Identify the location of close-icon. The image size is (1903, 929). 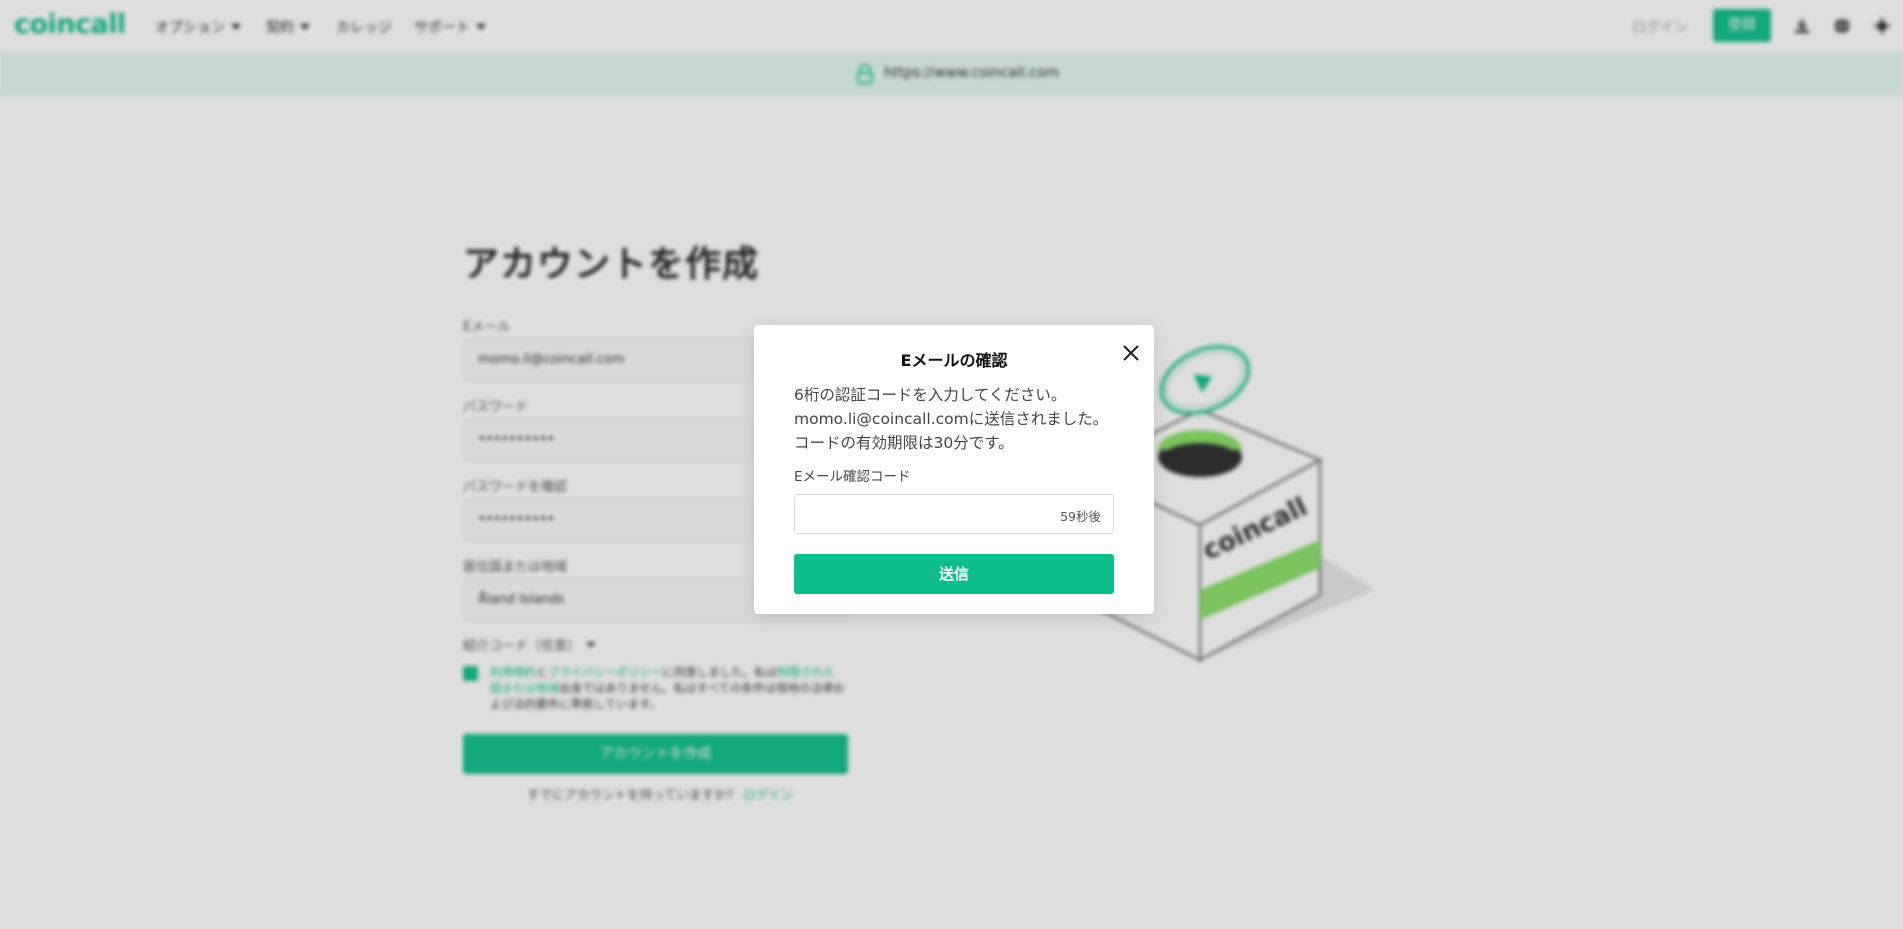
(1131, 353).